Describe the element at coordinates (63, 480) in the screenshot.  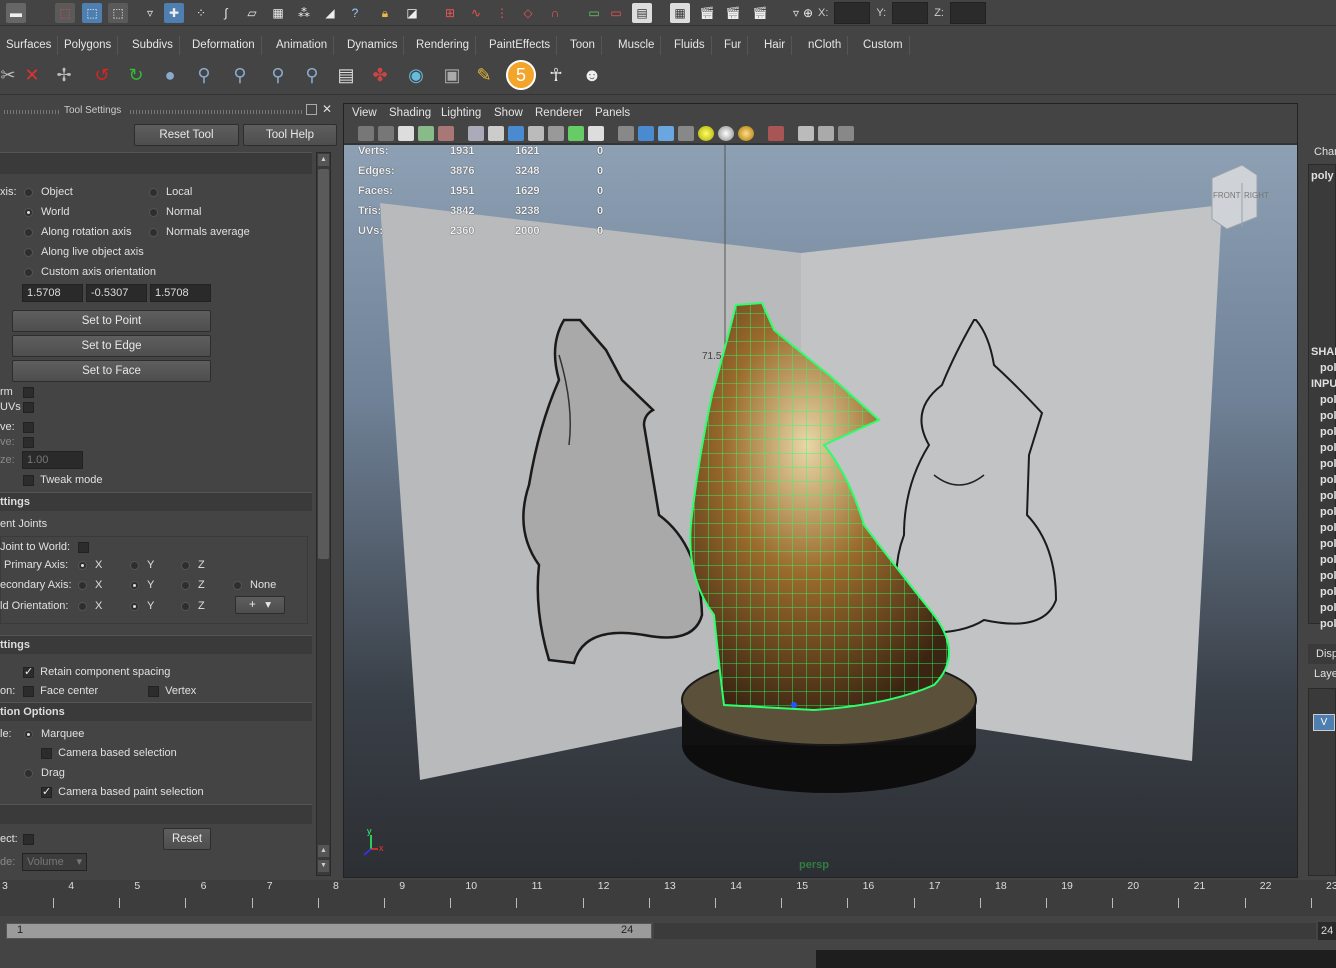
I see `tweak-mode-checkbox: Tweak mode` at that location.